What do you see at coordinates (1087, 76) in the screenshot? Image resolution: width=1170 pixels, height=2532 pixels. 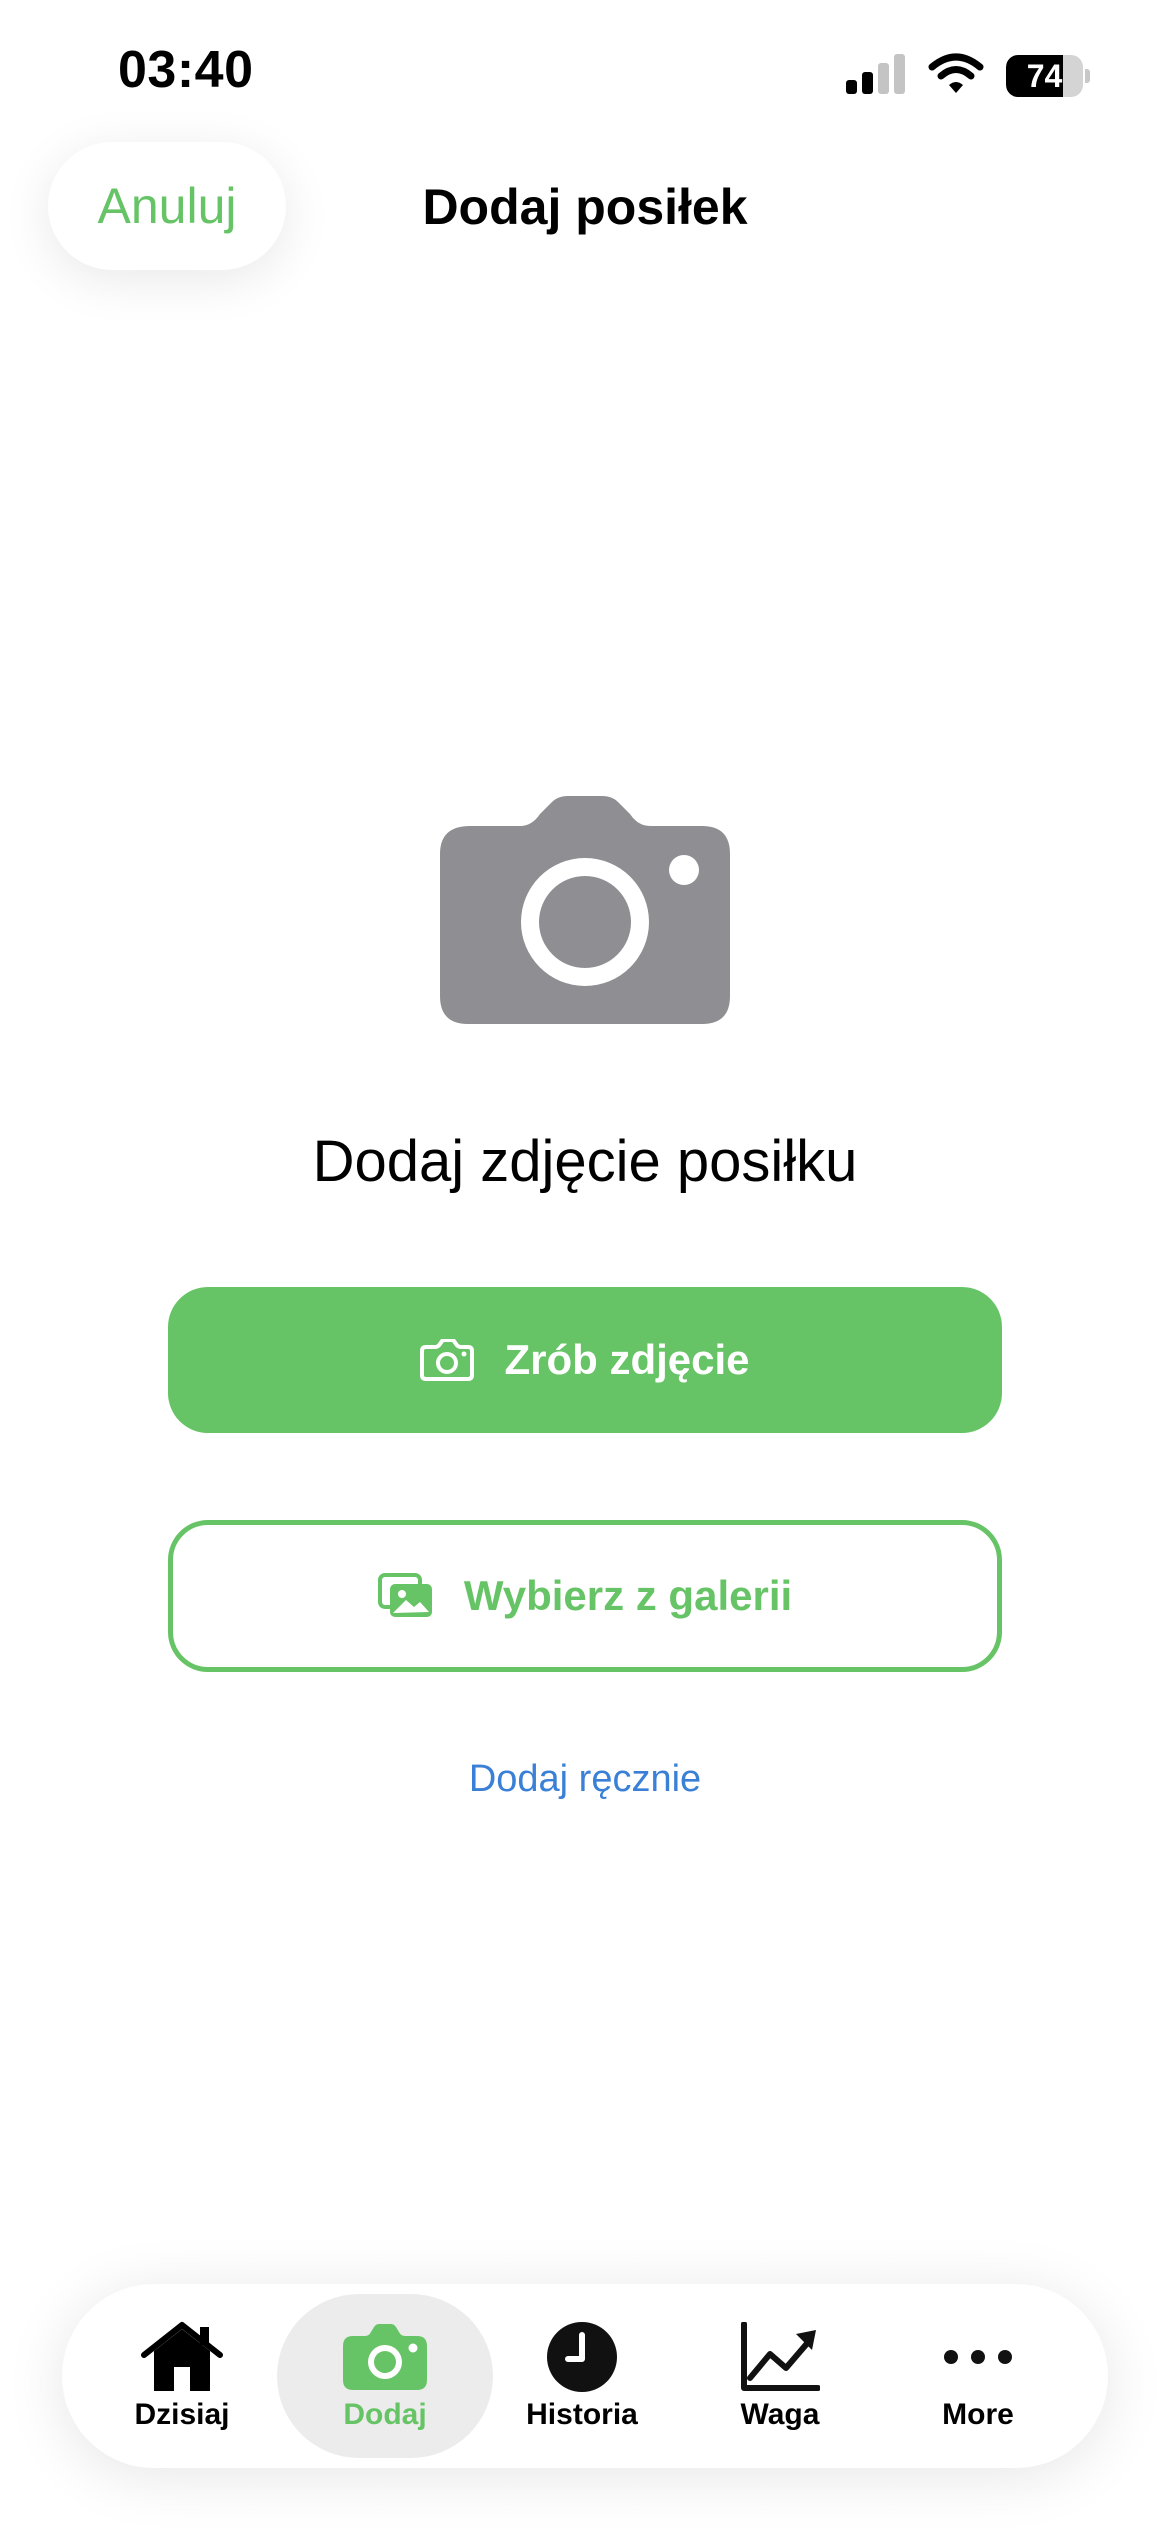 I see `battery-nub` at bounding box center [1087, 76].